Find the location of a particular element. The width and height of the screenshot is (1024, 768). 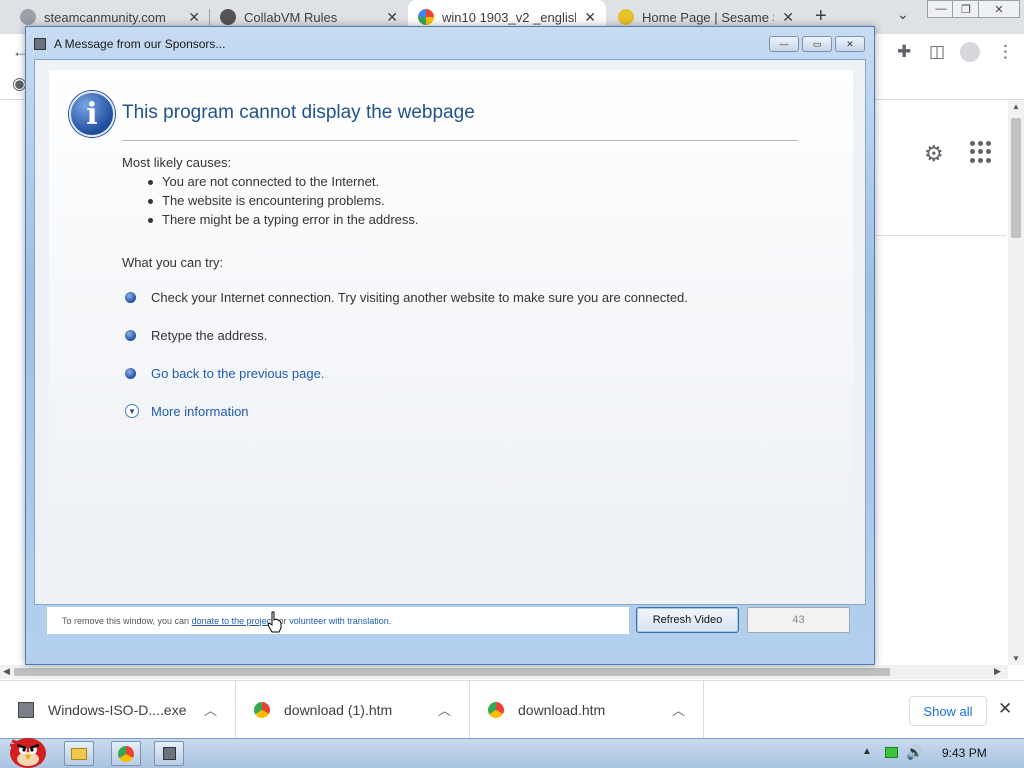

taskbar: ▲ 🔊 9:43 PM is located at coordinates (512, 753).